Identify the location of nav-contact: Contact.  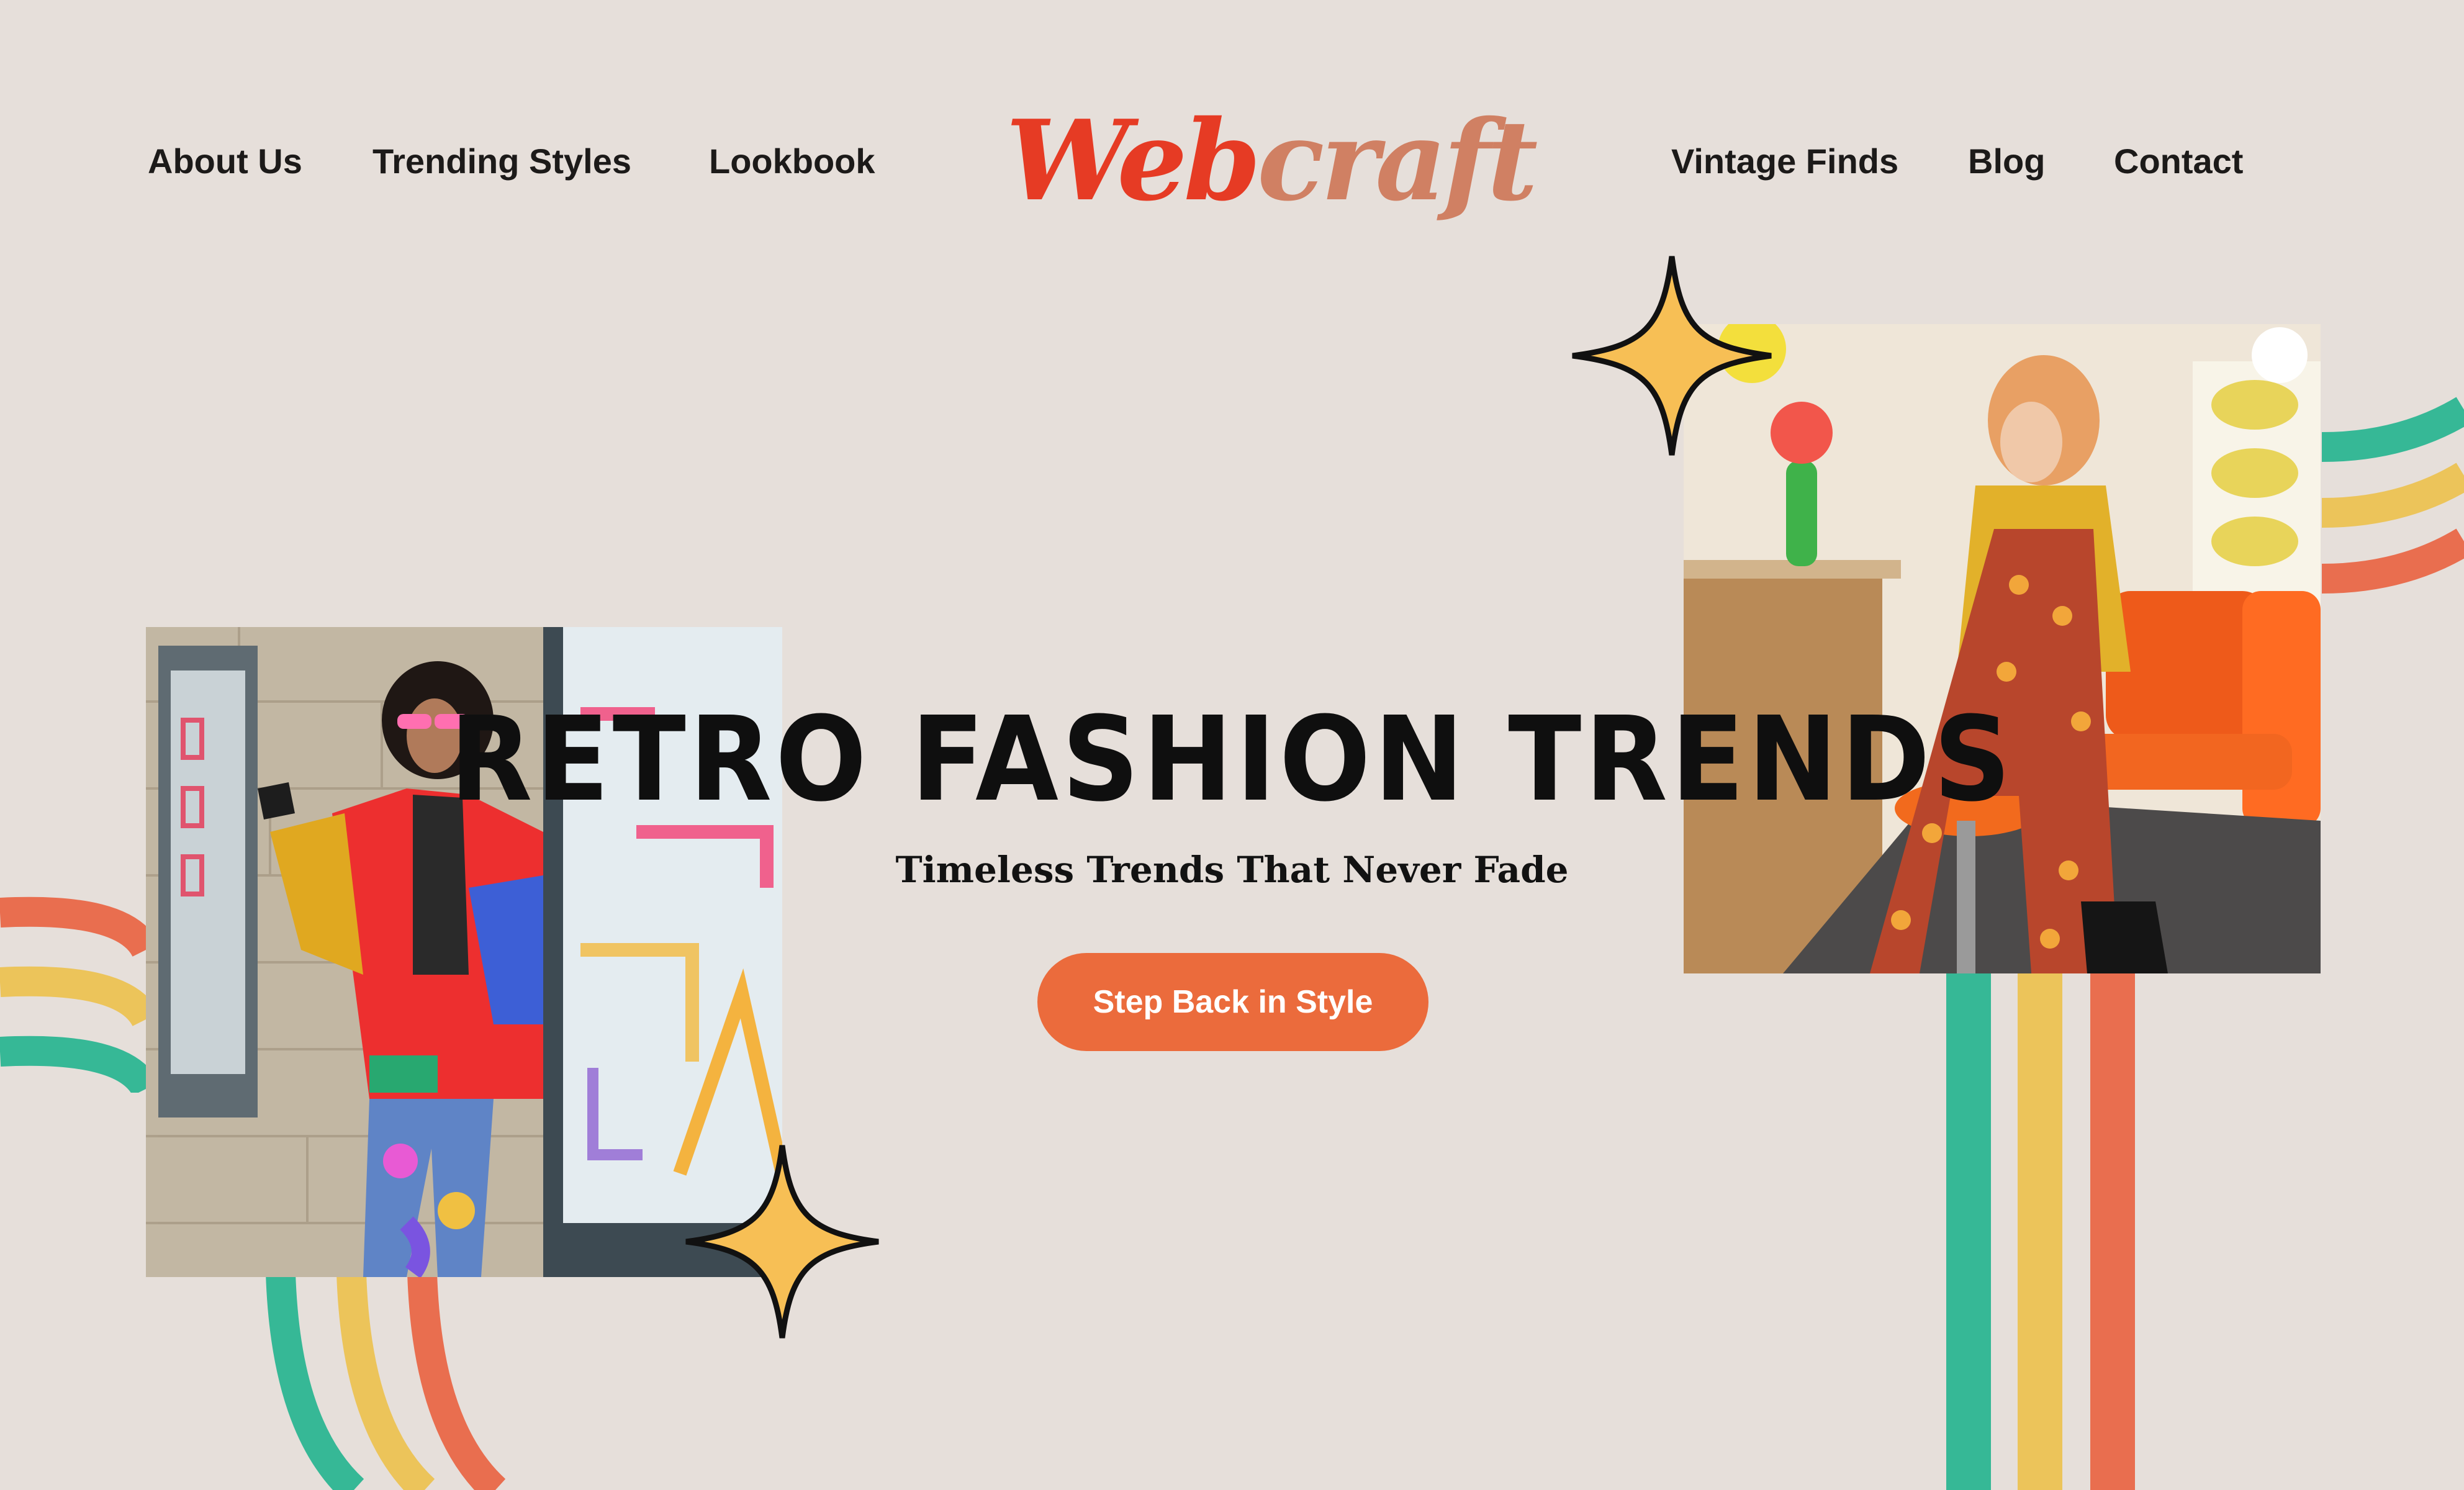
(2178, 161).